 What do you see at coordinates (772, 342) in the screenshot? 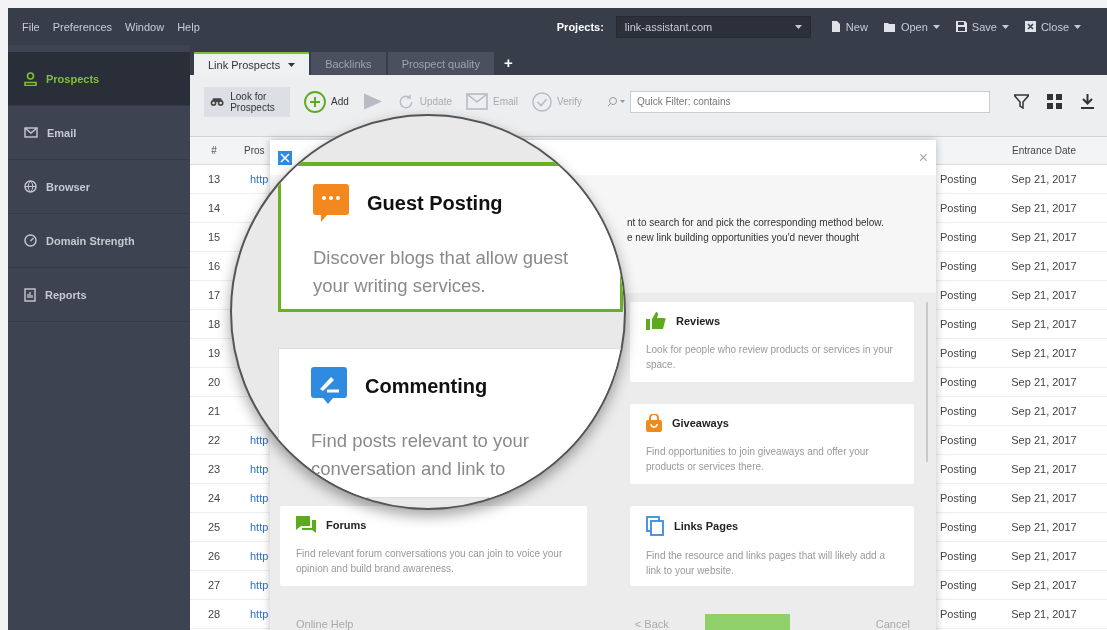
I see `method-card: Reviews Look for people who review products or services in your space.` at bounding box center [772, 342].